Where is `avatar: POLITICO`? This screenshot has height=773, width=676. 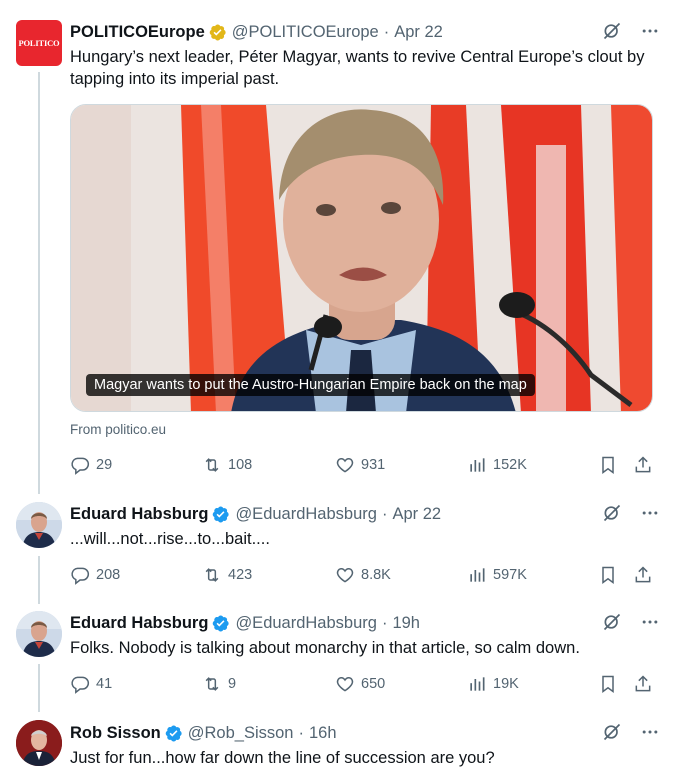 avatar: POLITICO is located at coordinates (39, 43).